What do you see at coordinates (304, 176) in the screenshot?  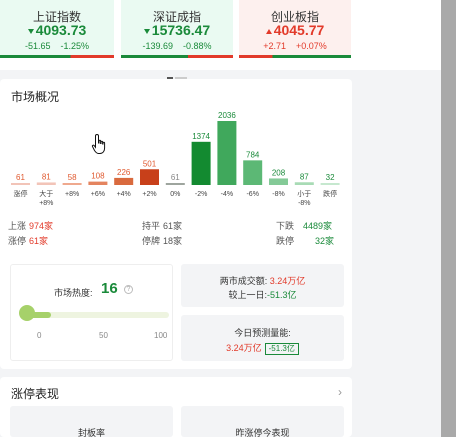 I see `chart-value-label: 87` at bounding box center [304, 176].